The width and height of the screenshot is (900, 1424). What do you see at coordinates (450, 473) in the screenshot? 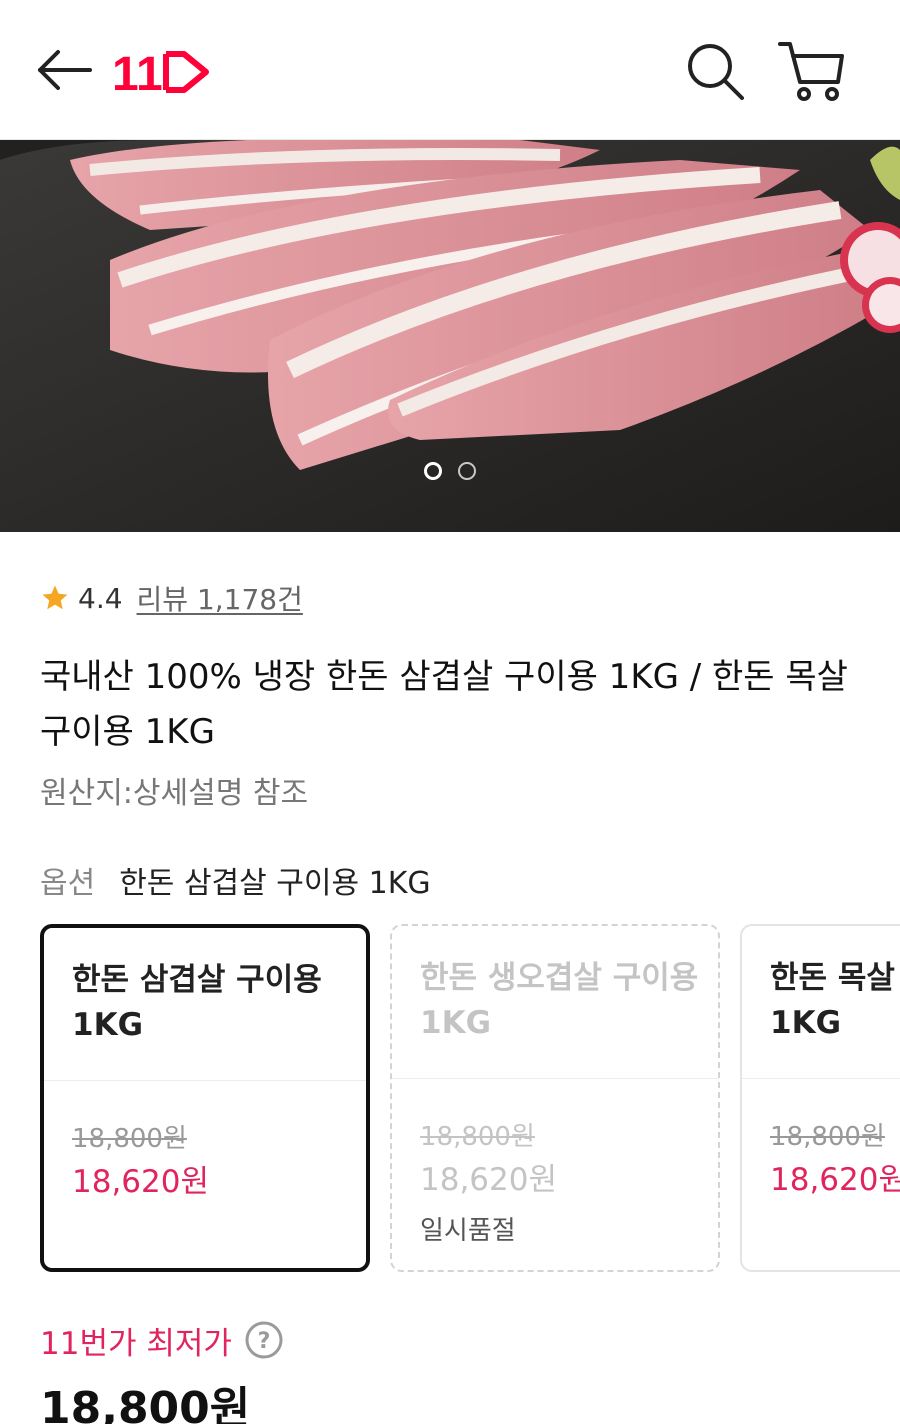
I see `gallery-indicator` at bounding box center [450, 473].